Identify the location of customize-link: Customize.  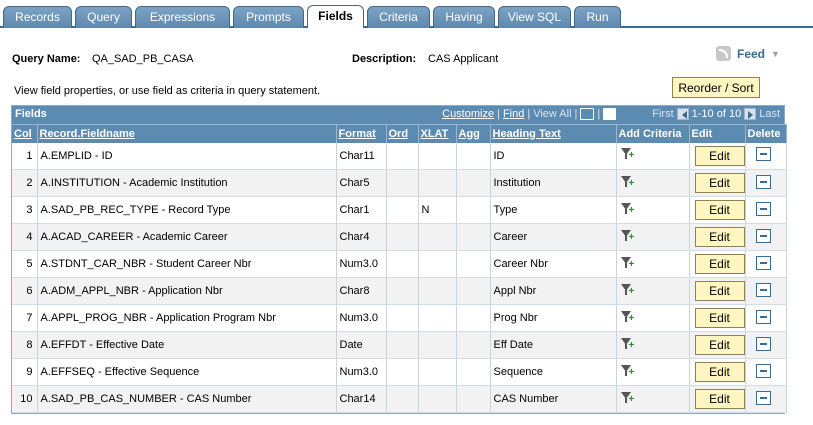
(468, 114).